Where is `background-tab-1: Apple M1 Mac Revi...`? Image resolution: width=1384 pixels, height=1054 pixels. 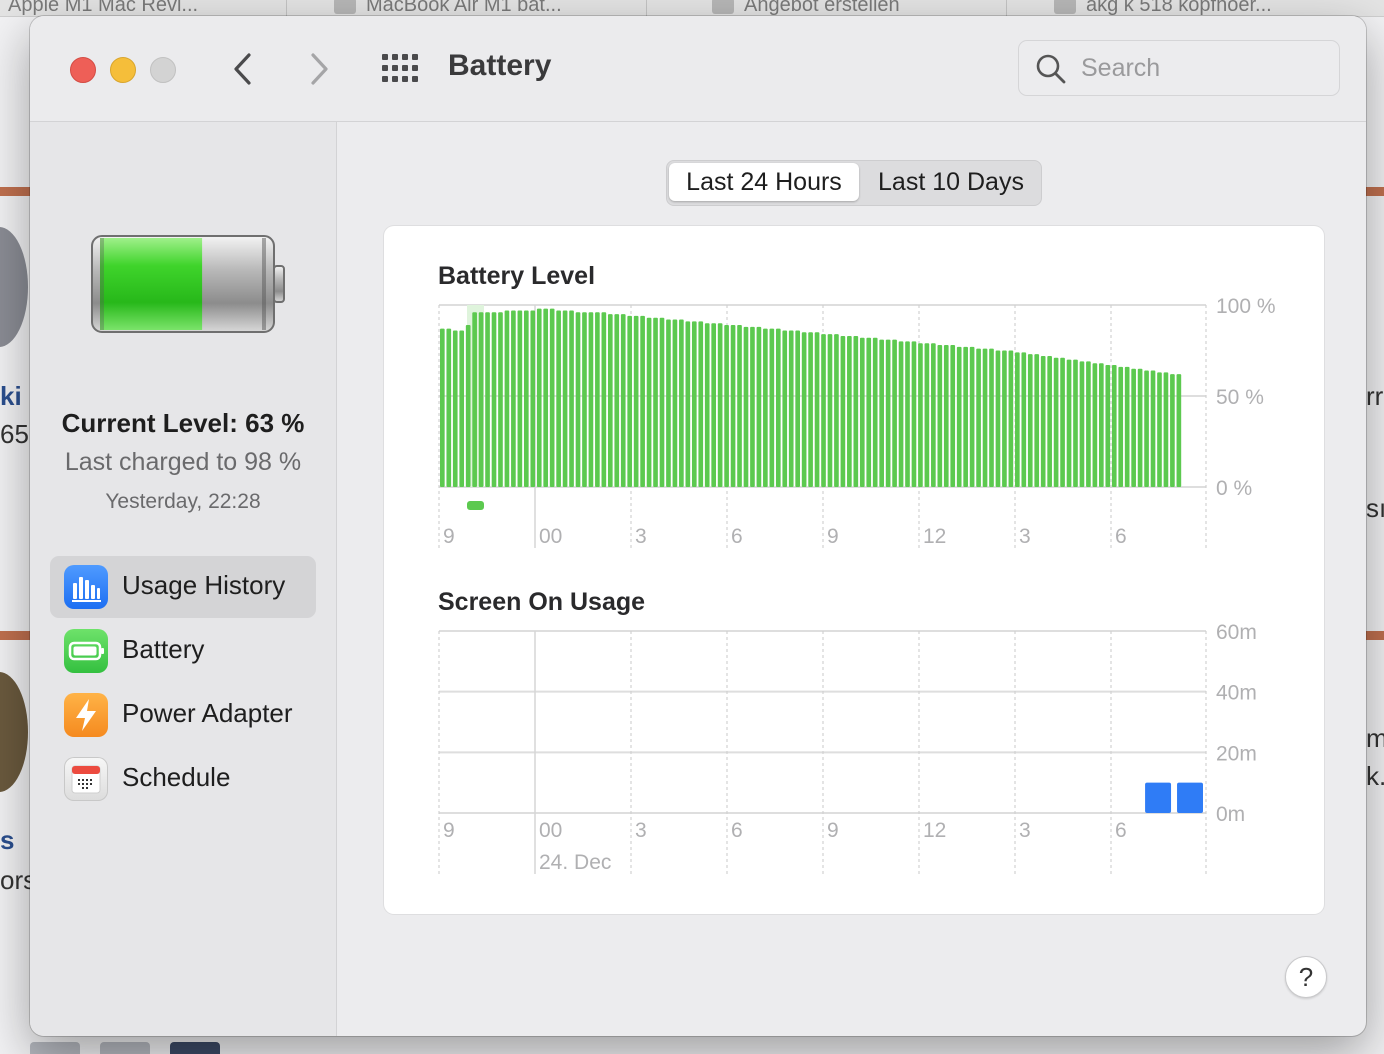 background-tab-1: Apple M1 Mac Revi... is located at coordinates (103, 8).